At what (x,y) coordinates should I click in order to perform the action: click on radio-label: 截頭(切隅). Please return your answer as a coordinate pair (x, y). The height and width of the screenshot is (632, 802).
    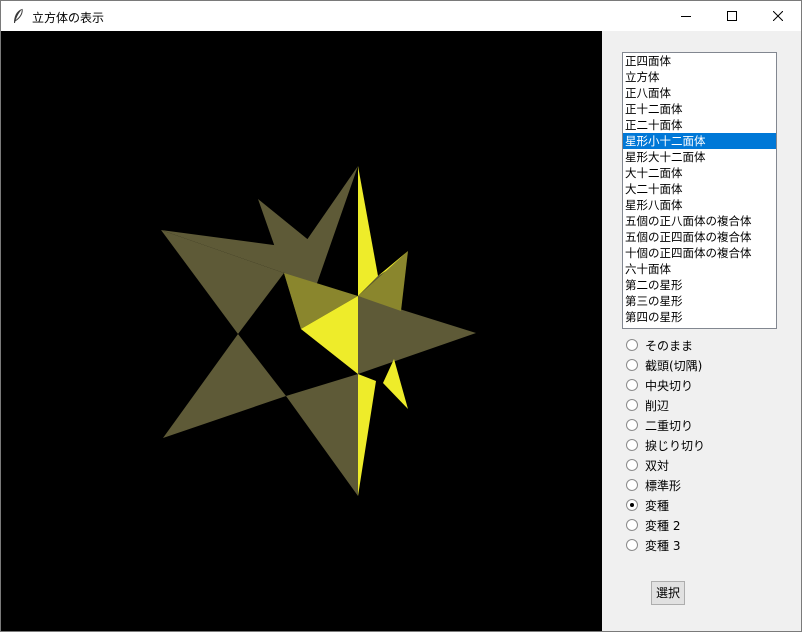
    Looking at the image, I should click on (674, 366).